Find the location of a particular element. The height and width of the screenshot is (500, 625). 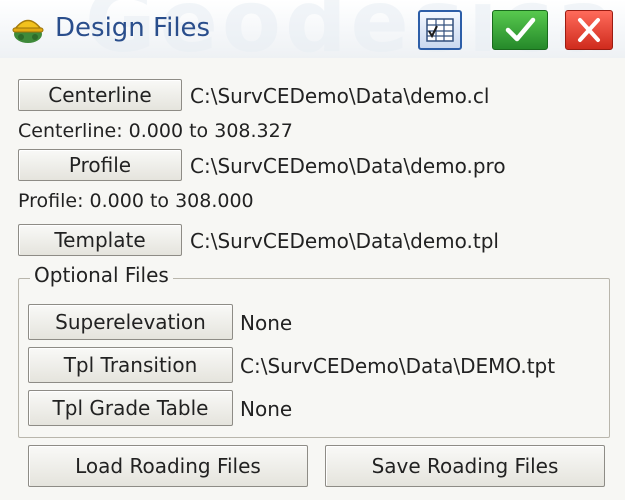

ok-button is located at coordinates (520, 30).